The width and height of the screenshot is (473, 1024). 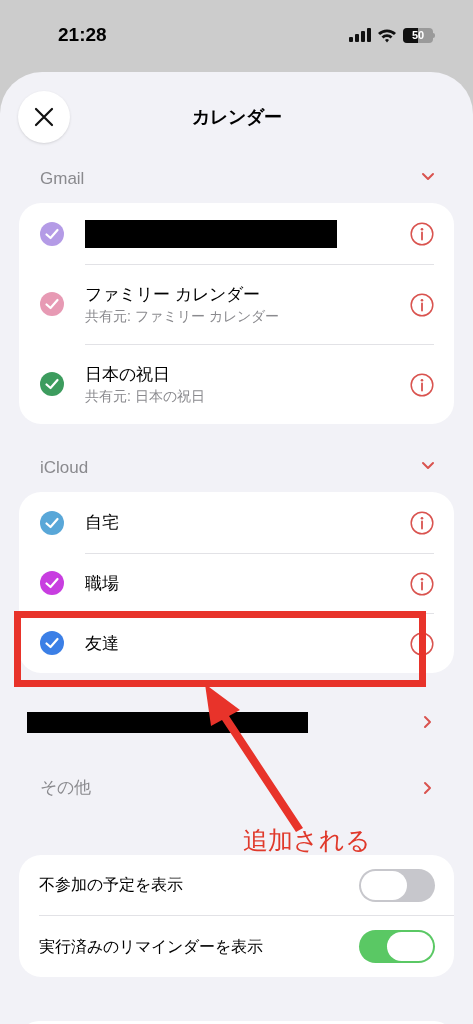 What do you see at coordinates (151, 946) in the screenshot?
I see `toggle-label: 実行済みのリマインダーを表示` at bounding box center [151, 946].